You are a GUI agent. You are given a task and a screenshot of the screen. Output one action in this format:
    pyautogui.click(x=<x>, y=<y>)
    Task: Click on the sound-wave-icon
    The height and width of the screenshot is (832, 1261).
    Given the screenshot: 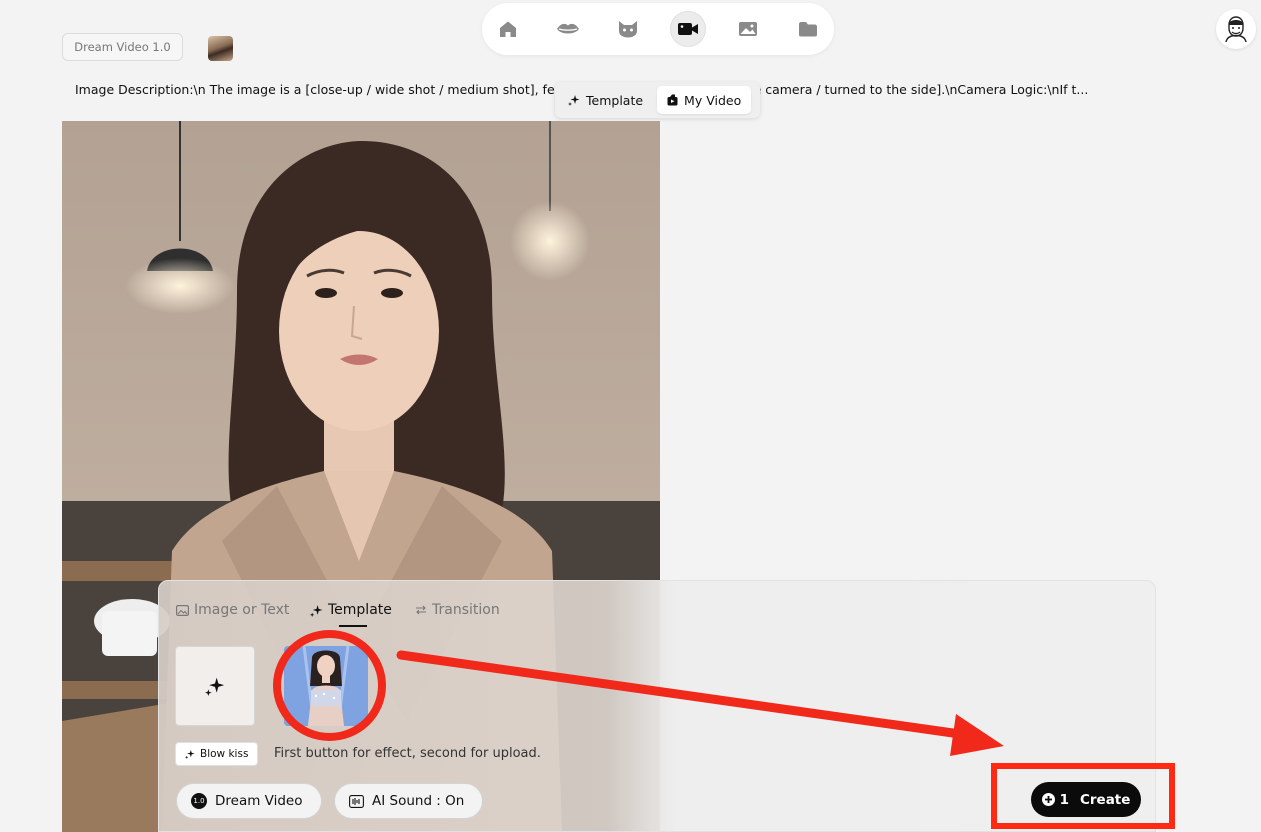 What is the action you would take?
    pyautogui.click(x=356, y=801)
    